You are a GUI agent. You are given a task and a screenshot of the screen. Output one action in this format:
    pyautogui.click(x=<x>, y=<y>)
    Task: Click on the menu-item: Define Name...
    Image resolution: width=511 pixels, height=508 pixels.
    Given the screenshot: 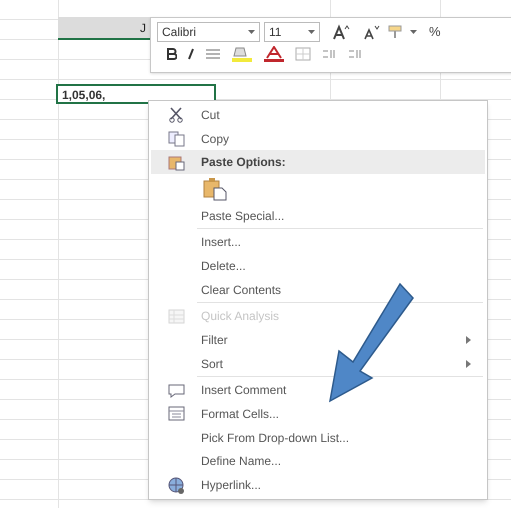 What is the action you would take?
    pyautogui.click(x=318, y=462)
    